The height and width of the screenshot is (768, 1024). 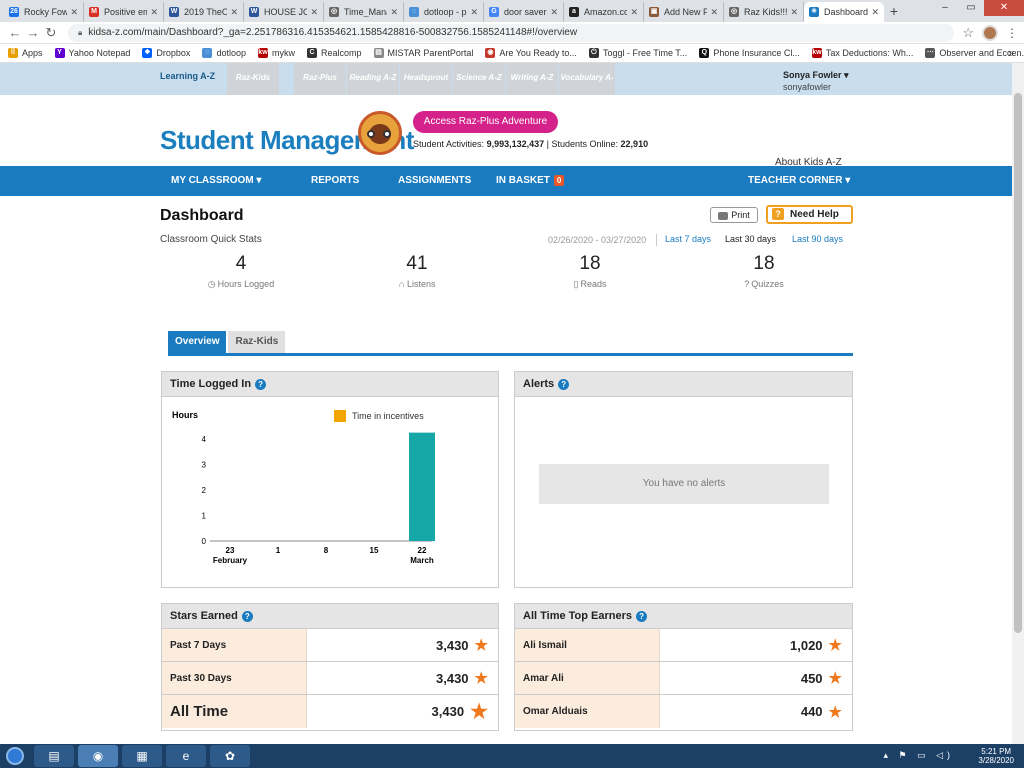 What do you see at coordinates (320, 79) in the screenshot?
I see `product-tab-raz-plus: Raz-Plus` at bounding box center [320, 79].